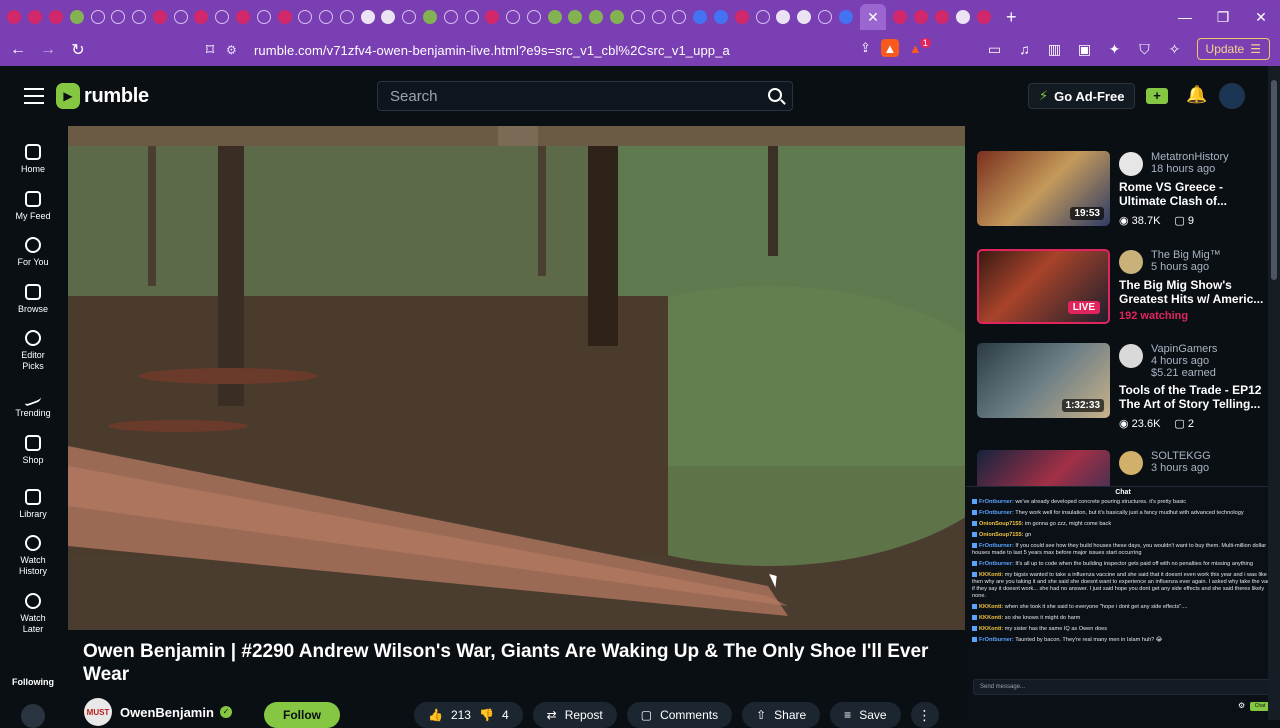 This screenshot has height=728, width=1280. What do you see at coordinates (210, 50) in the screenshot?
I see `bookmark-icon: ⌑` at bounding box center [210, 50].